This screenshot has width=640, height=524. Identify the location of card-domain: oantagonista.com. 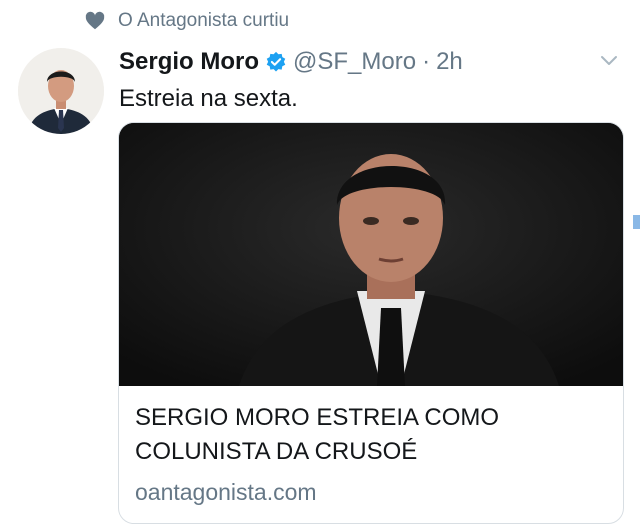
(226, 492).